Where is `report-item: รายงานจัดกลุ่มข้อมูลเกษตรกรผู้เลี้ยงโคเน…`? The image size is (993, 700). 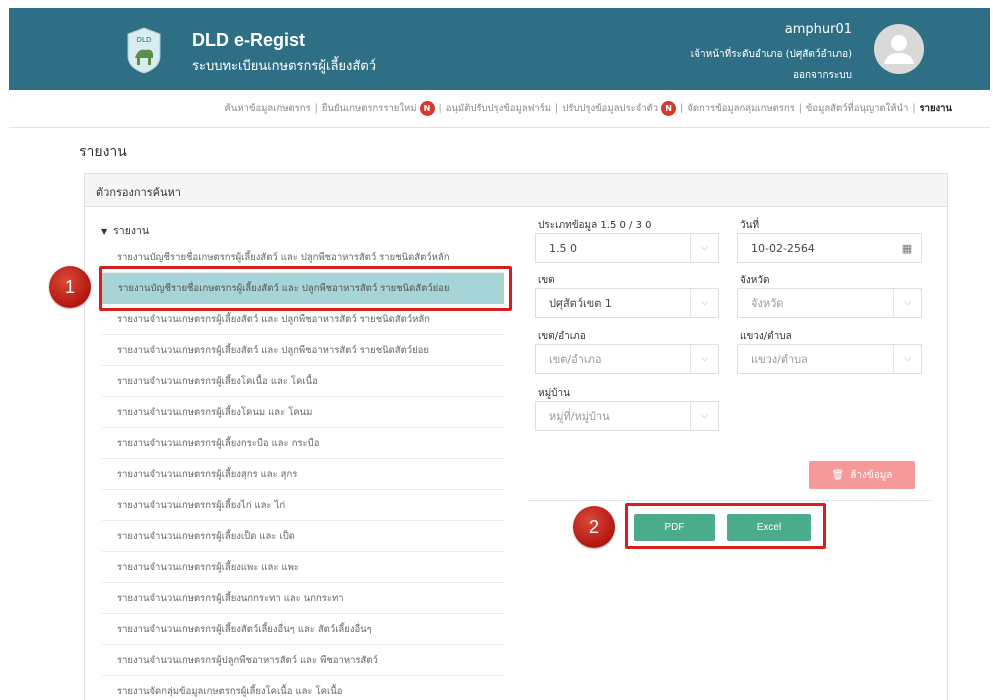 report-item: รายงานจัดกลุ่มข้อมูลเกษตรกรผู้เลี้ยงโคเน… is located at coordinates (303, 688).